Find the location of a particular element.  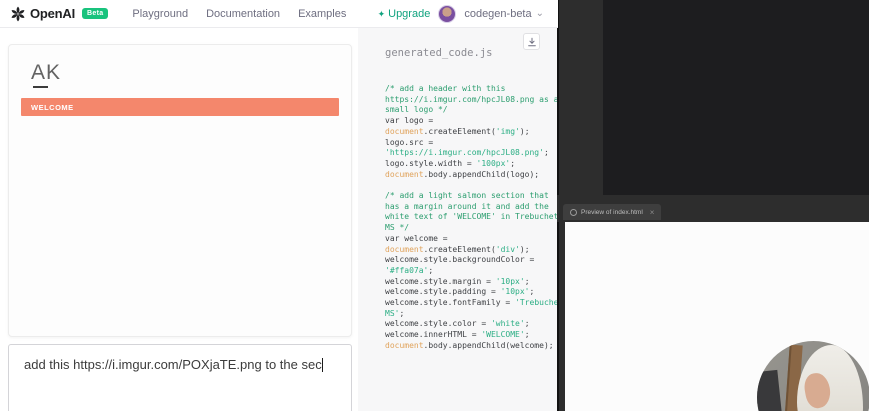

upgrade-button: ✦ Upgrade is located at coordinates (404, 14).